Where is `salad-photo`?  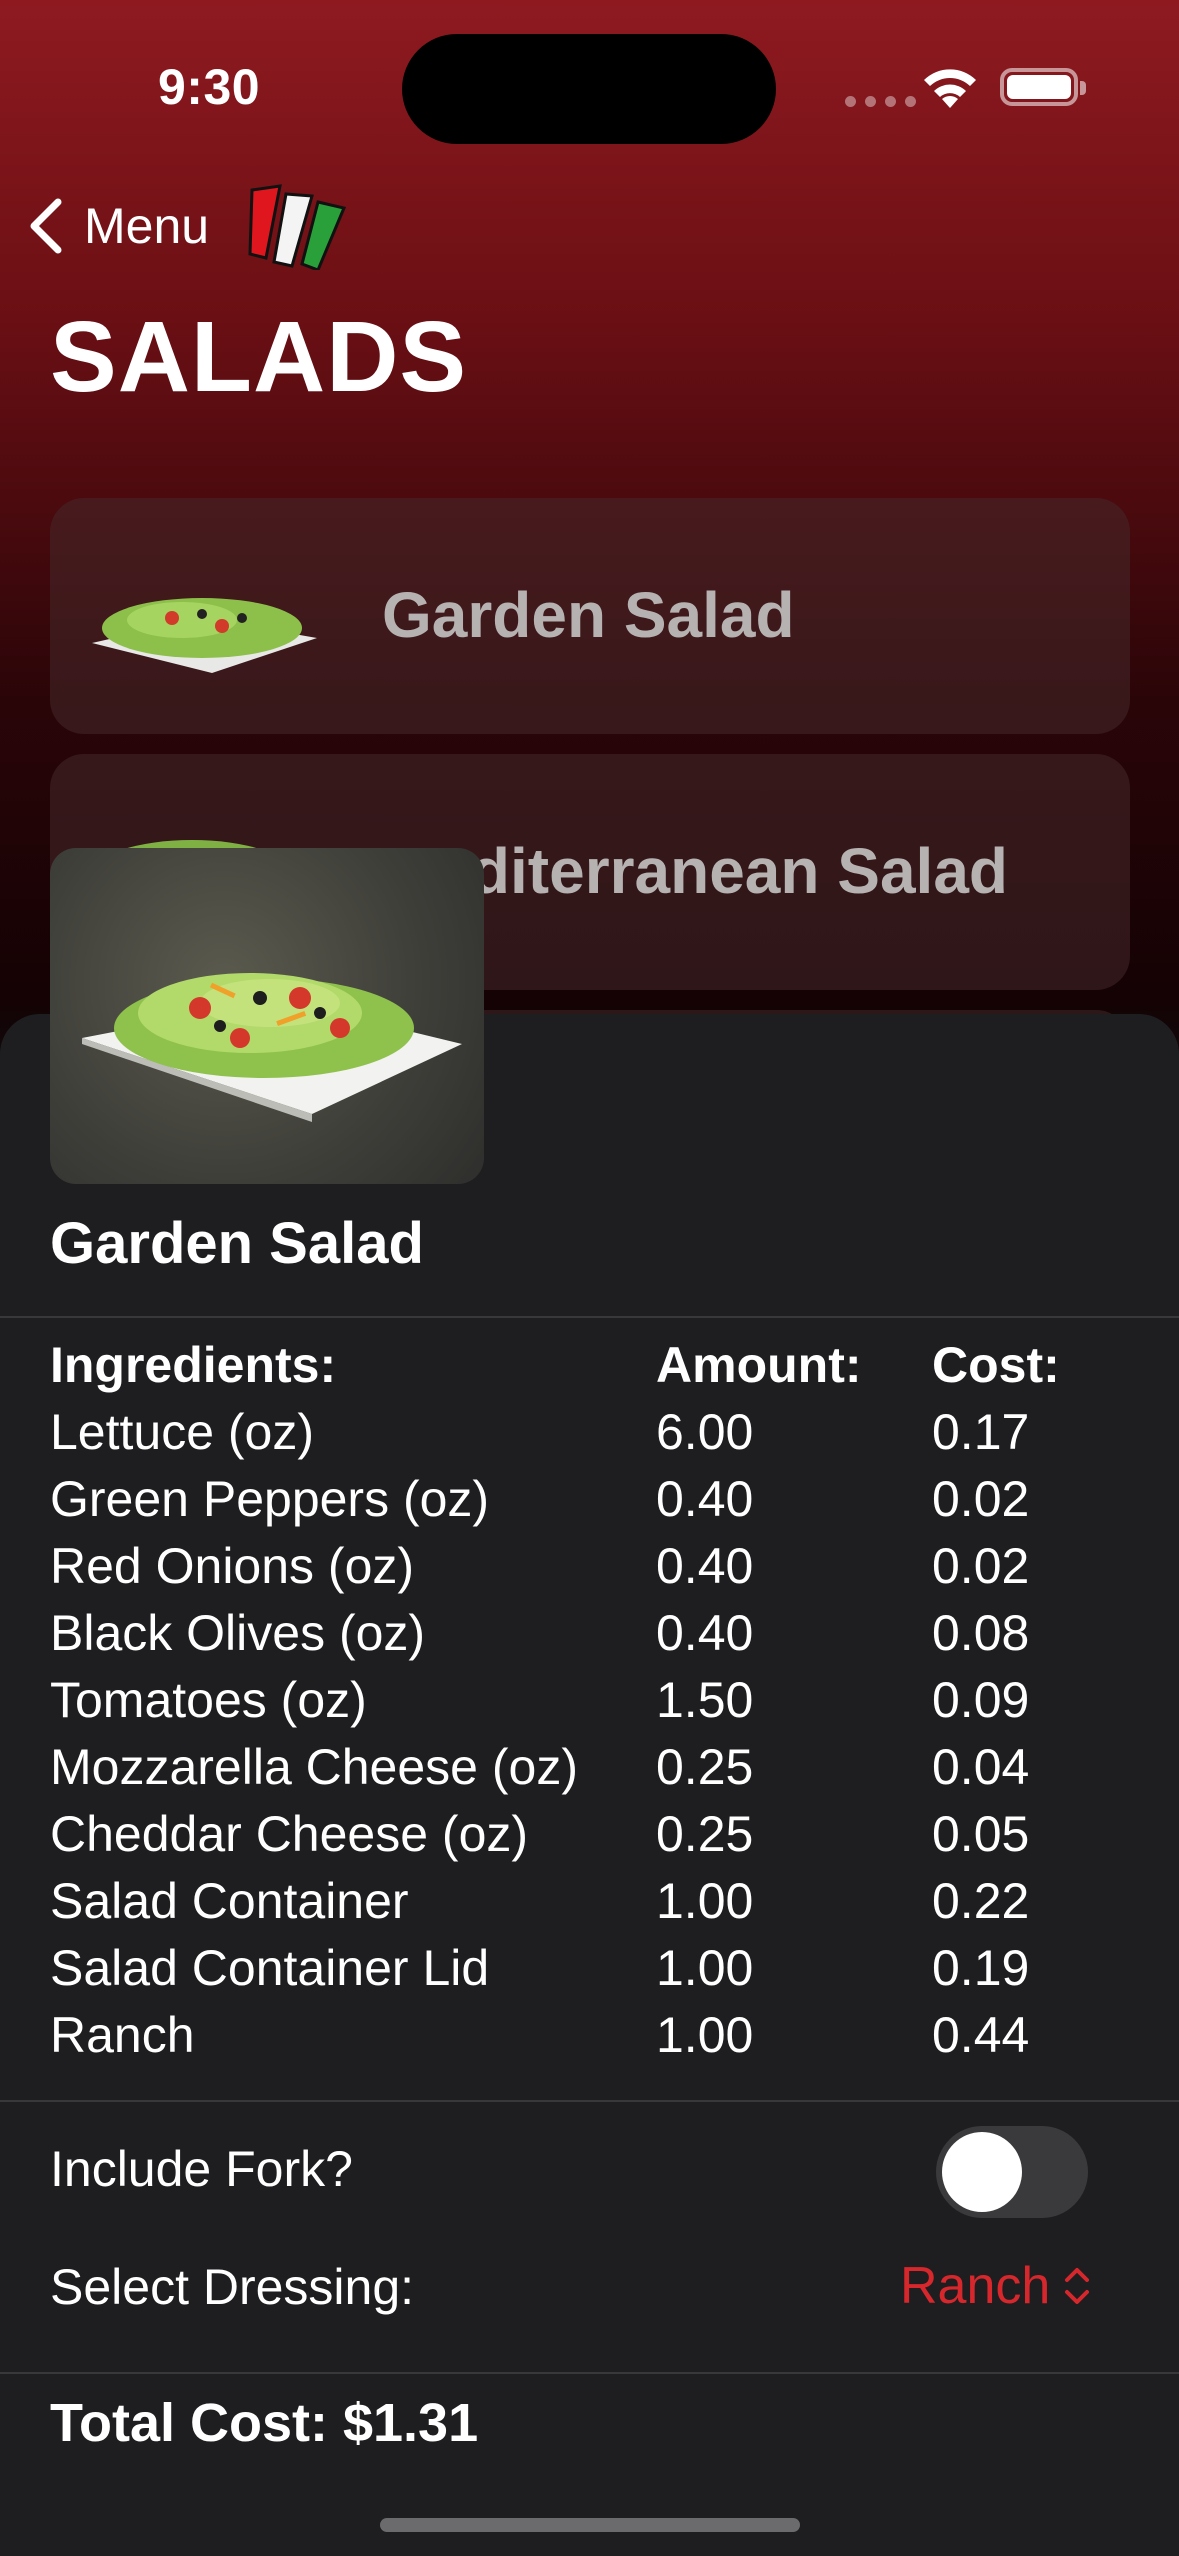
salad-photo is located at coordinates (267, 1016).